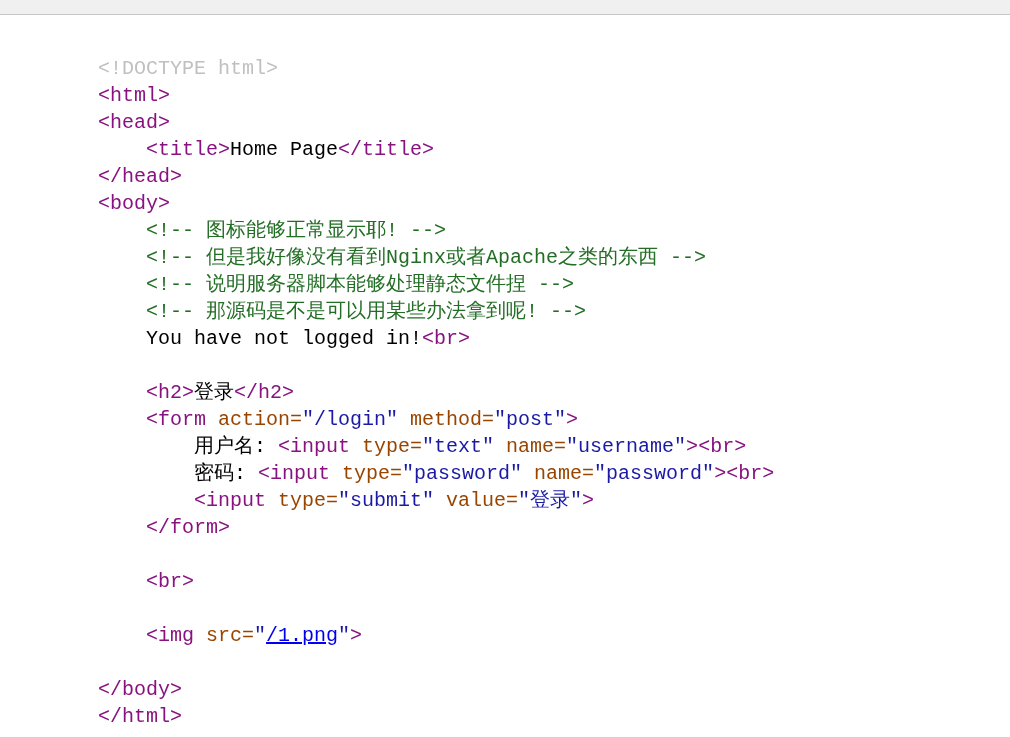 This screenshot has height=737, width=1010. What do you see at coordinates (134, 122) in the screenshot?
I see `code-line: <head>` at bounding box center [134, 122].